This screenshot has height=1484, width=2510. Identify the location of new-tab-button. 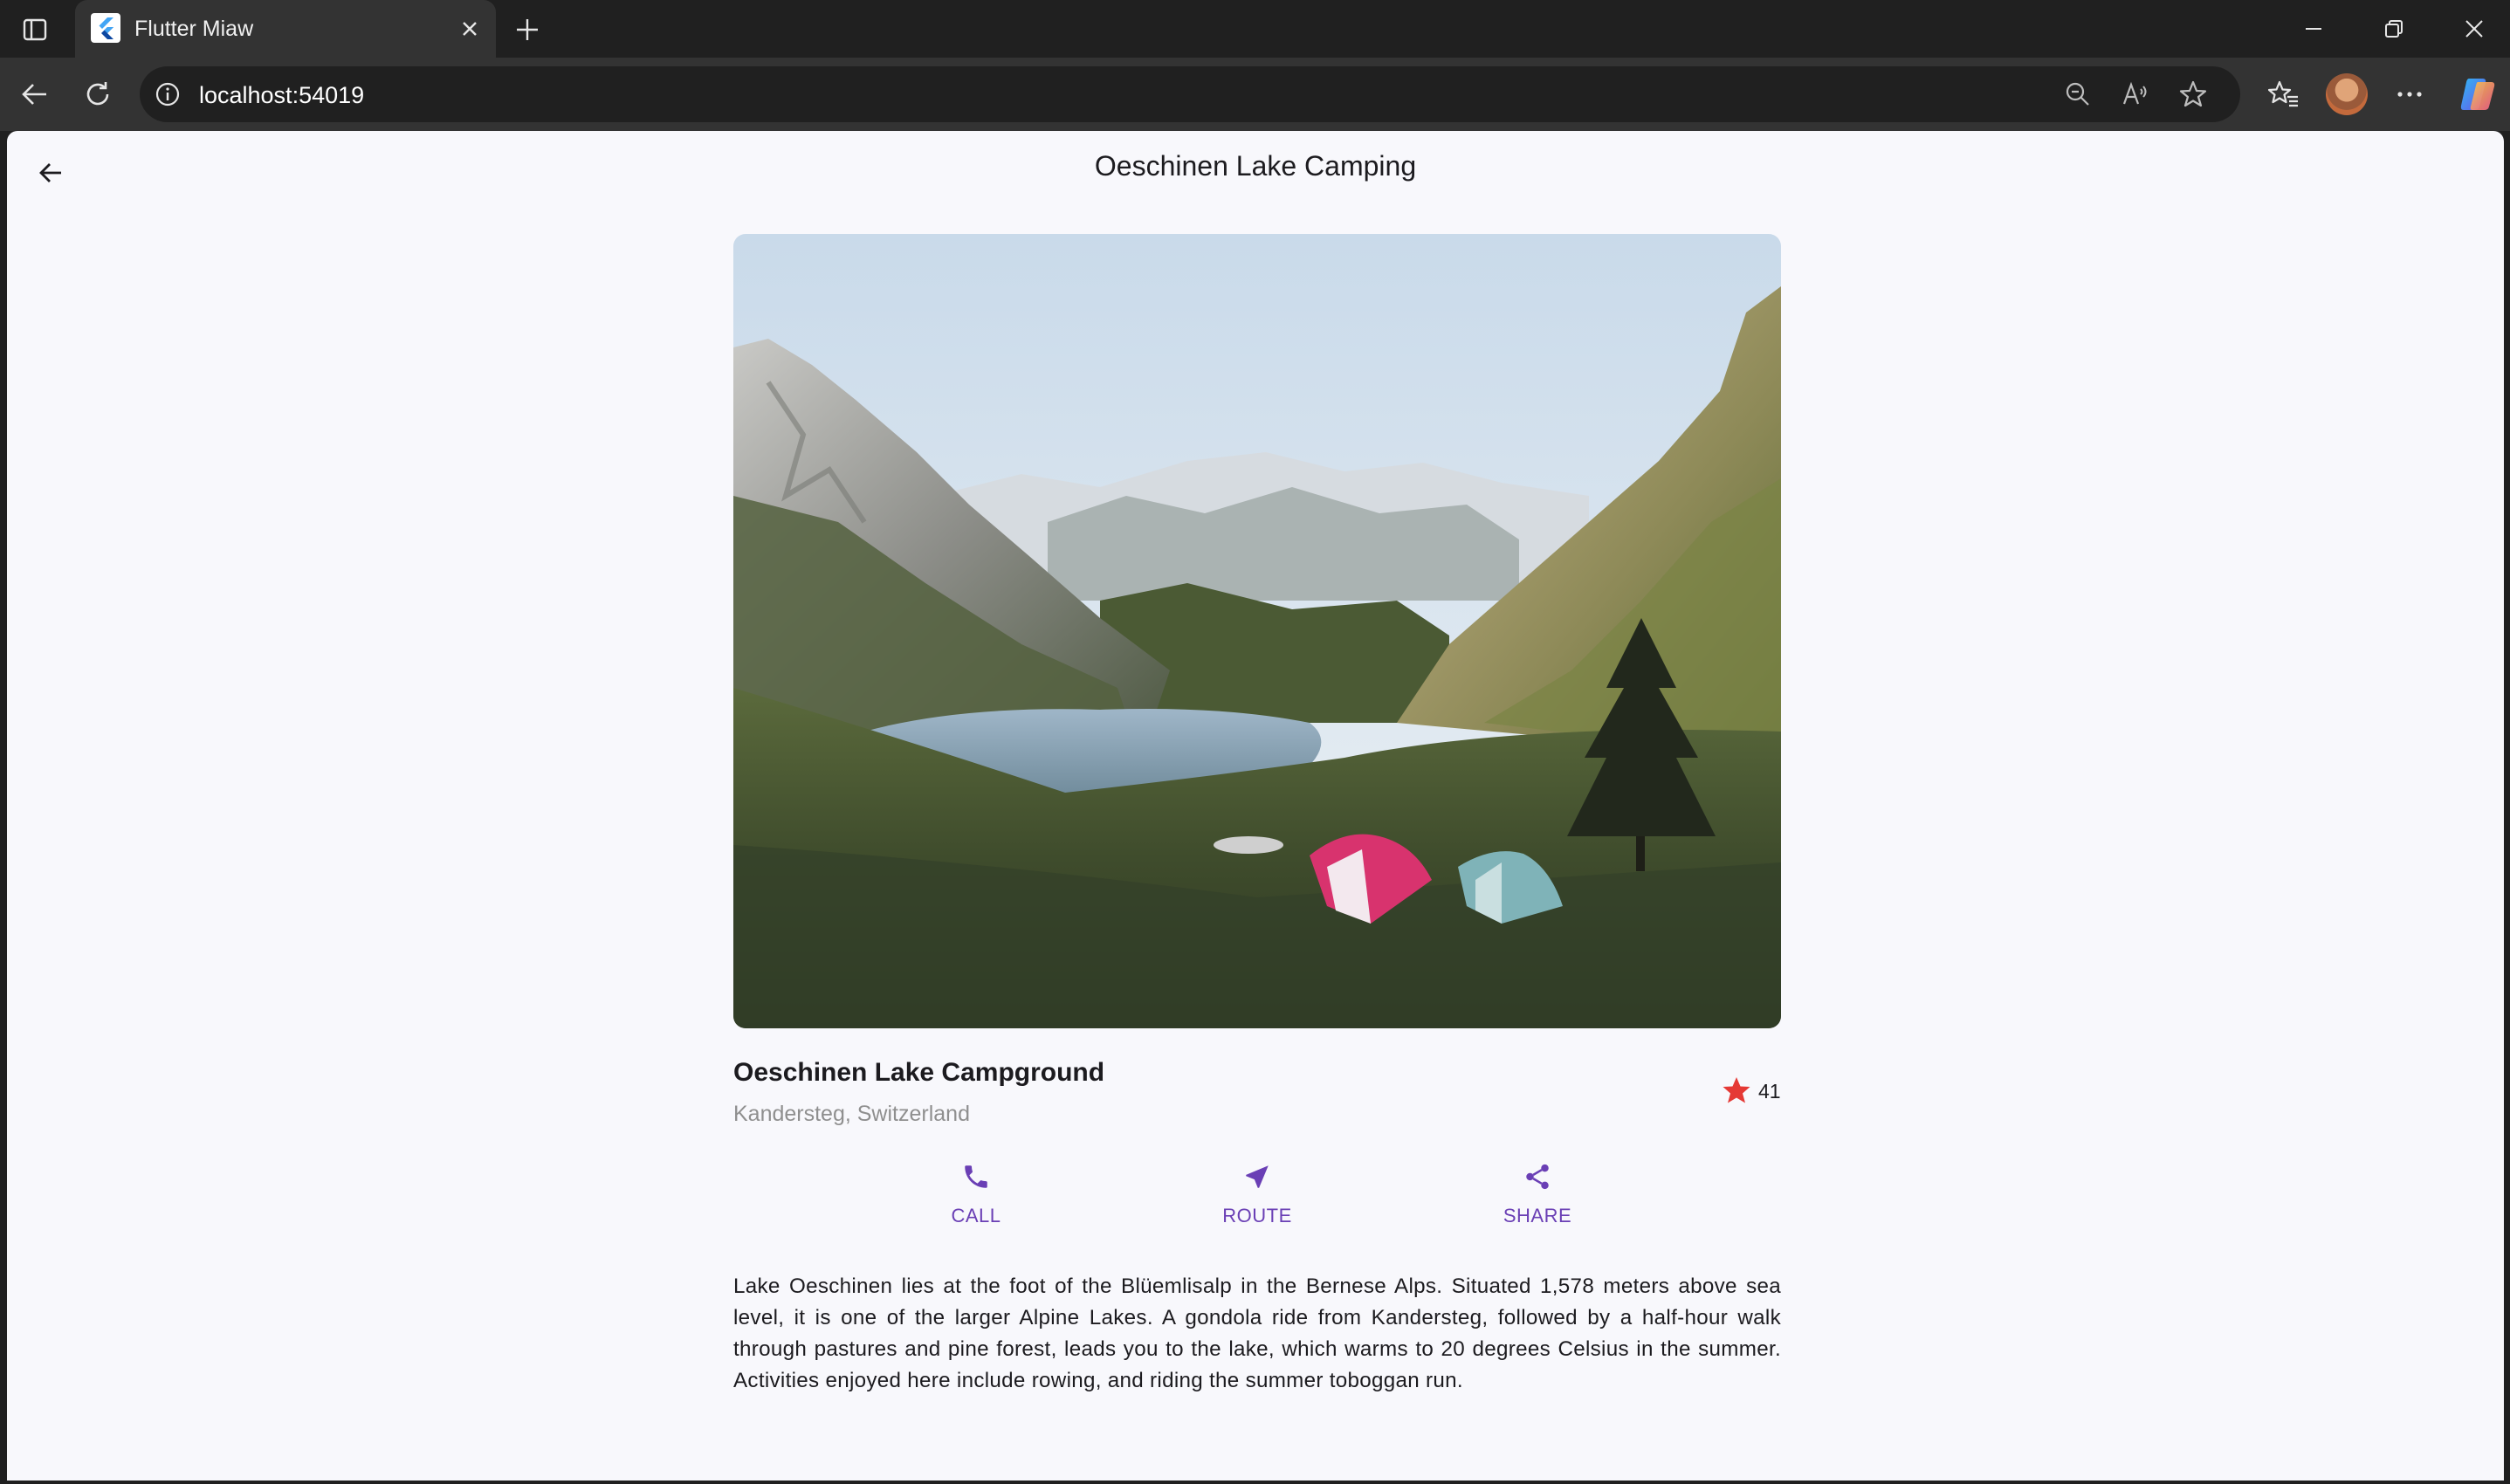
(528, 30).